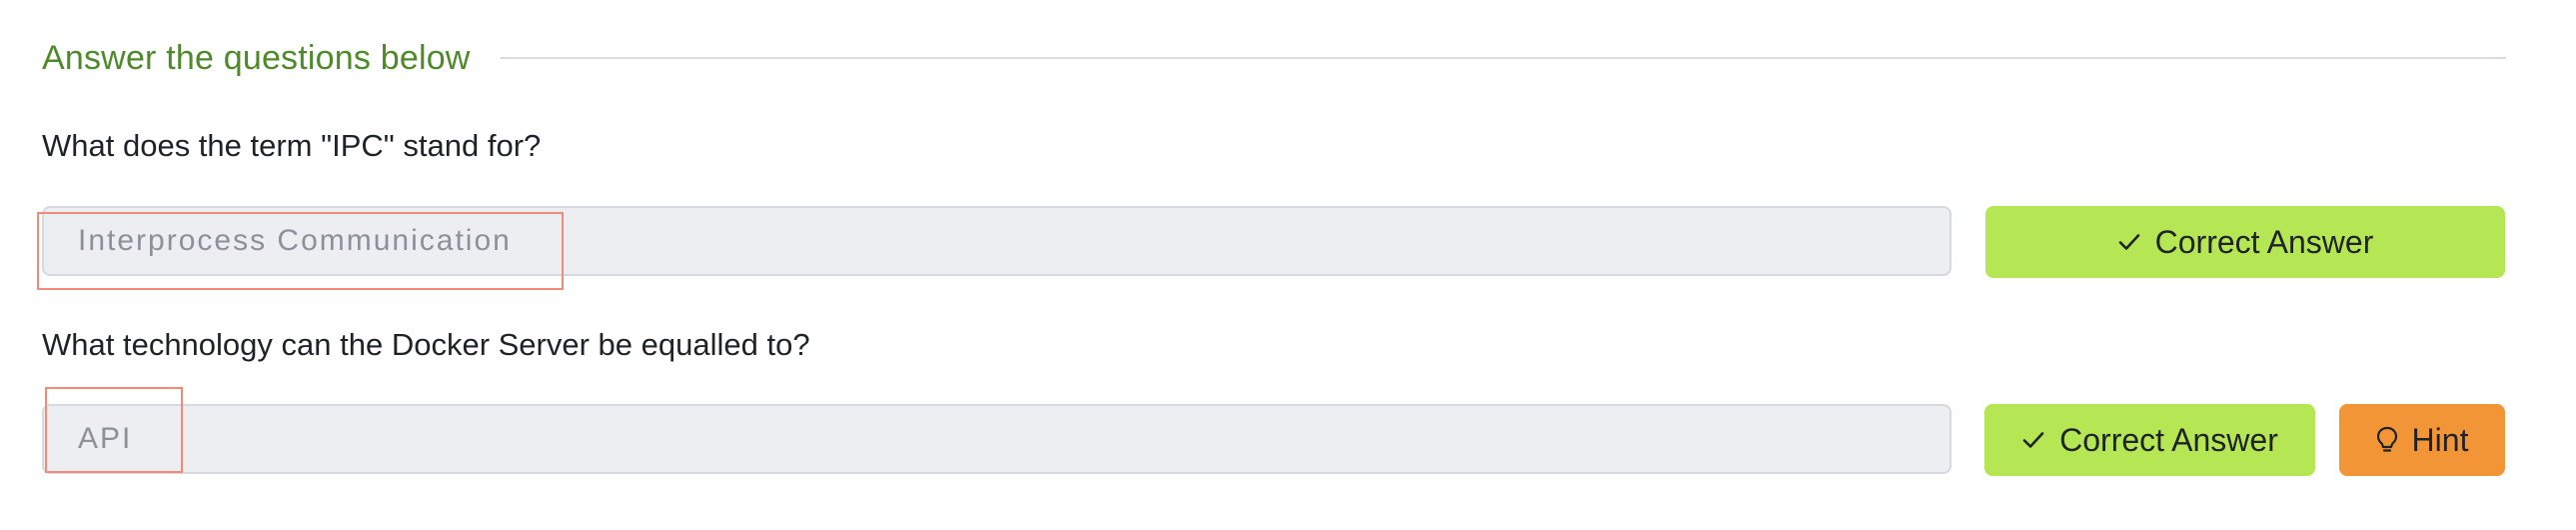  I want to click on question-2-correct-answer-button: Correct Answer, so click(2149, 440).